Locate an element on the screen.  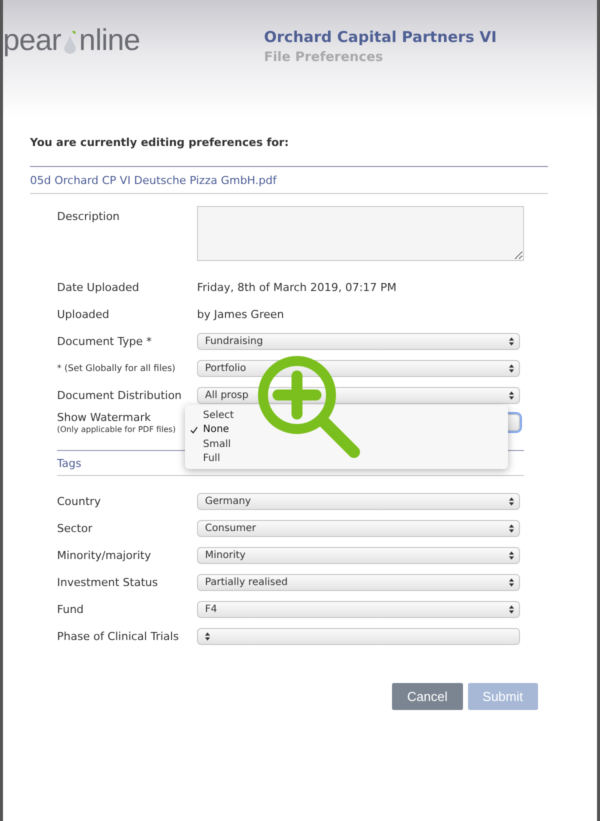
field-label: Fund is located at coordinates (70, 609).